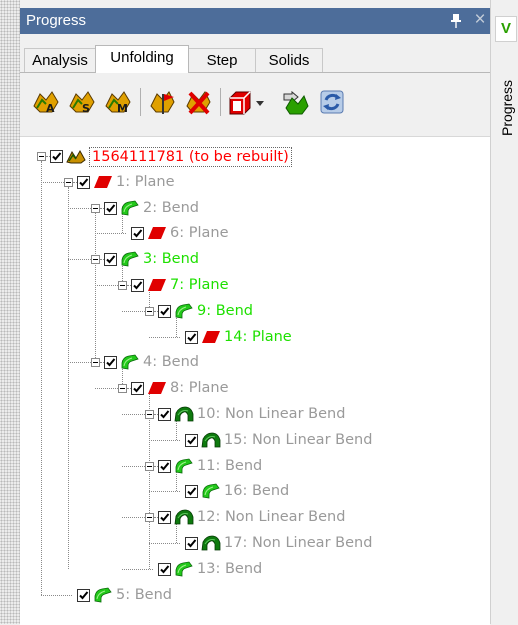  I want to click on svg-text: M, so click(122, 108).